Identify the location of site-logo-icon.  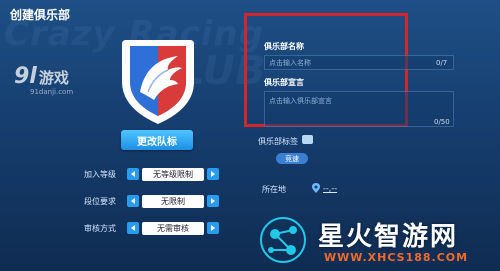
(283, 240).